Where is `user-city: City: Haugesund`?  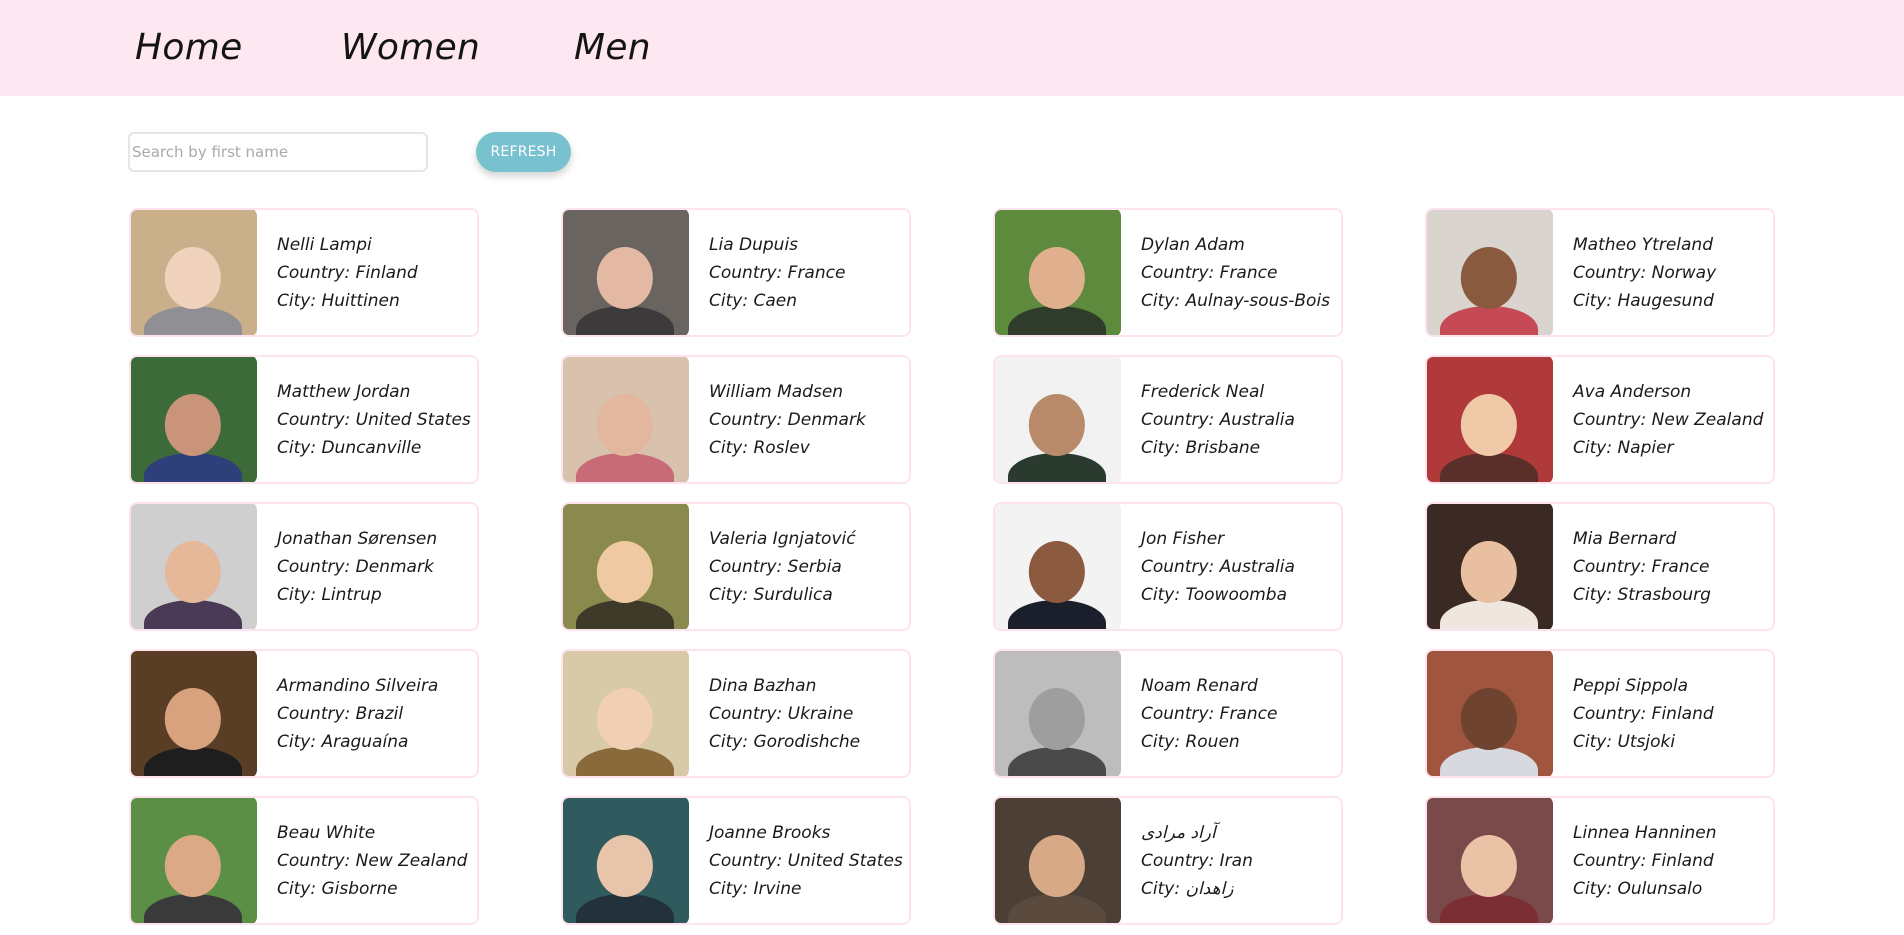
user-city: City: Haugesund is located at coordinates (1643, 300).